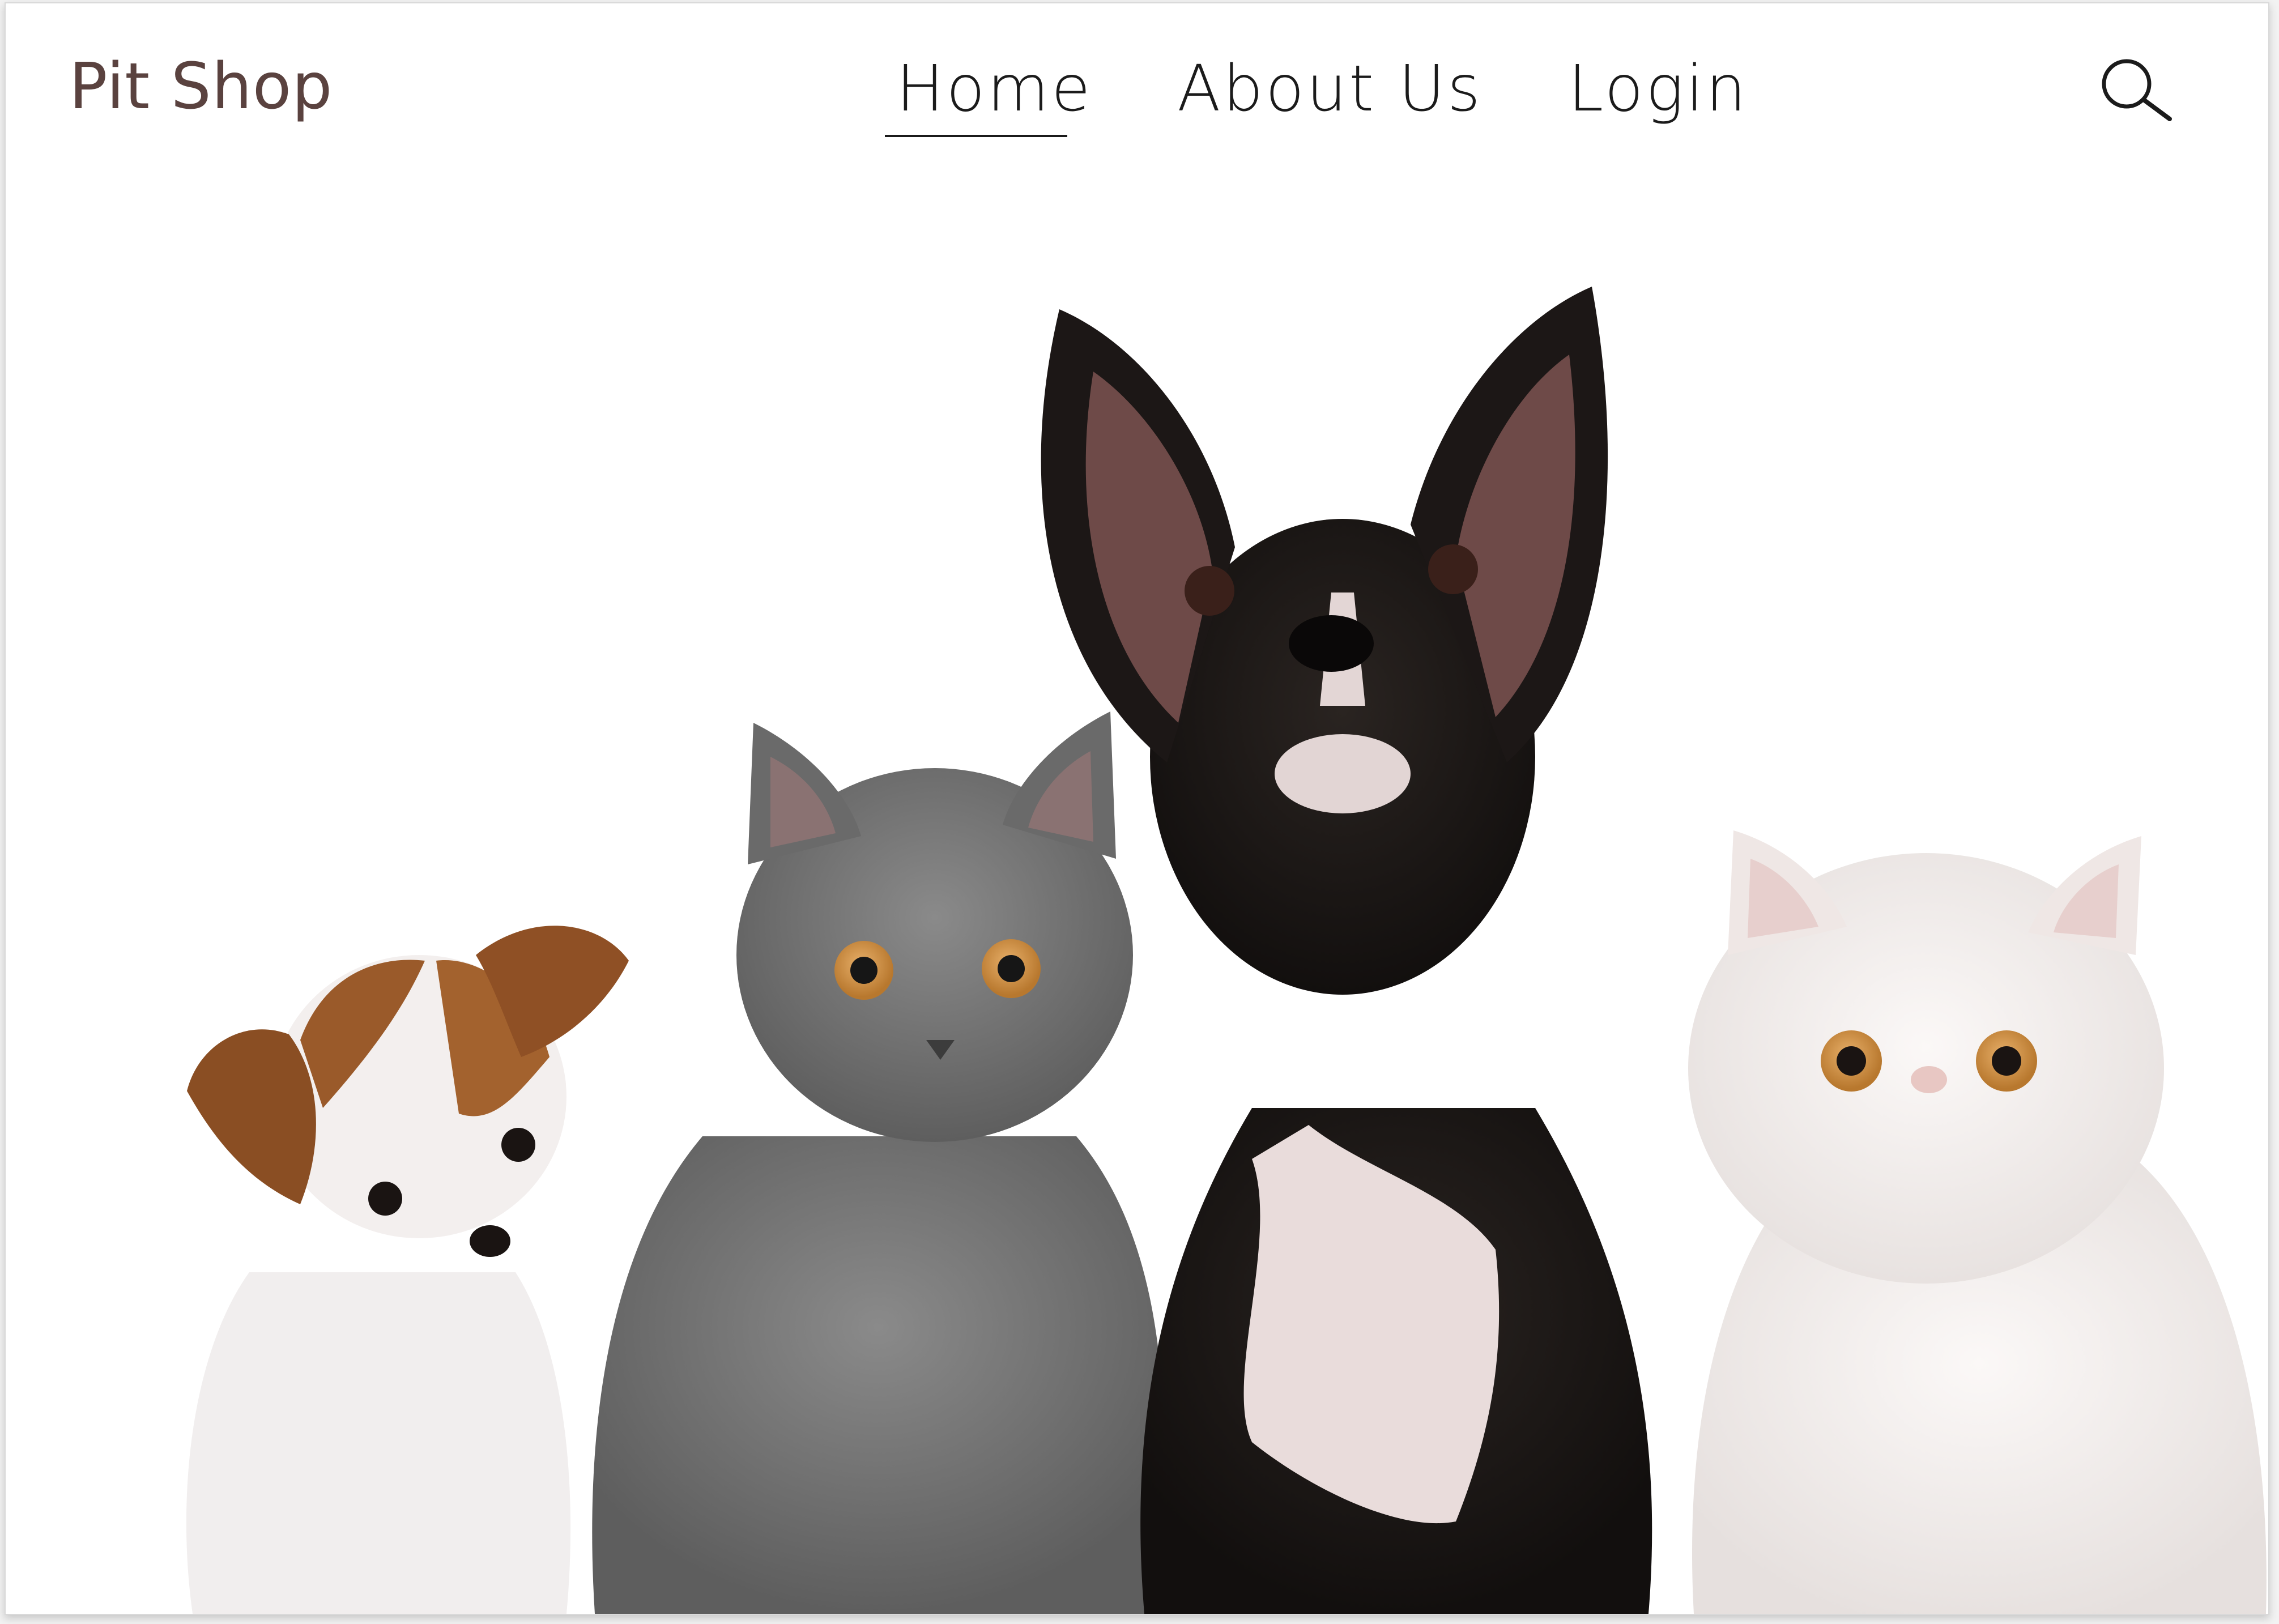  What do you see at coordinates (1658, 89) in the screenshot?
I see `nav-login-link: Login` at bounding box center [1658, 89].